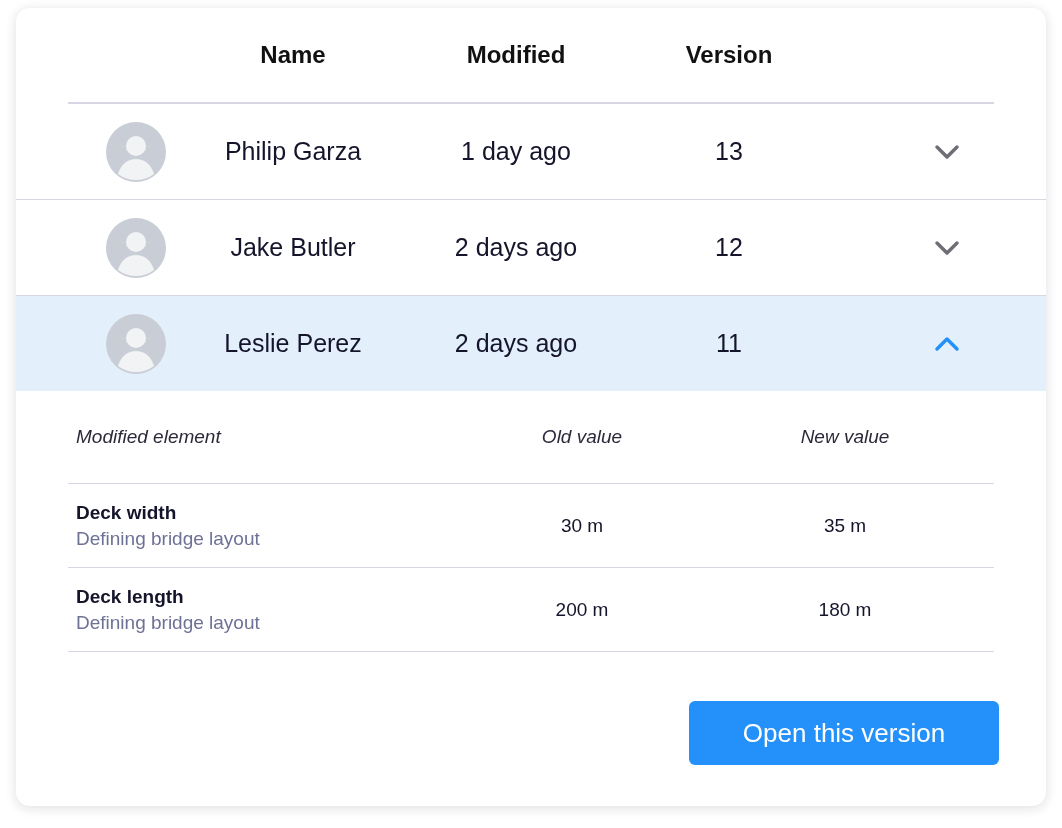  I want to click on name-text: Philip Garza, so click(293, 151).